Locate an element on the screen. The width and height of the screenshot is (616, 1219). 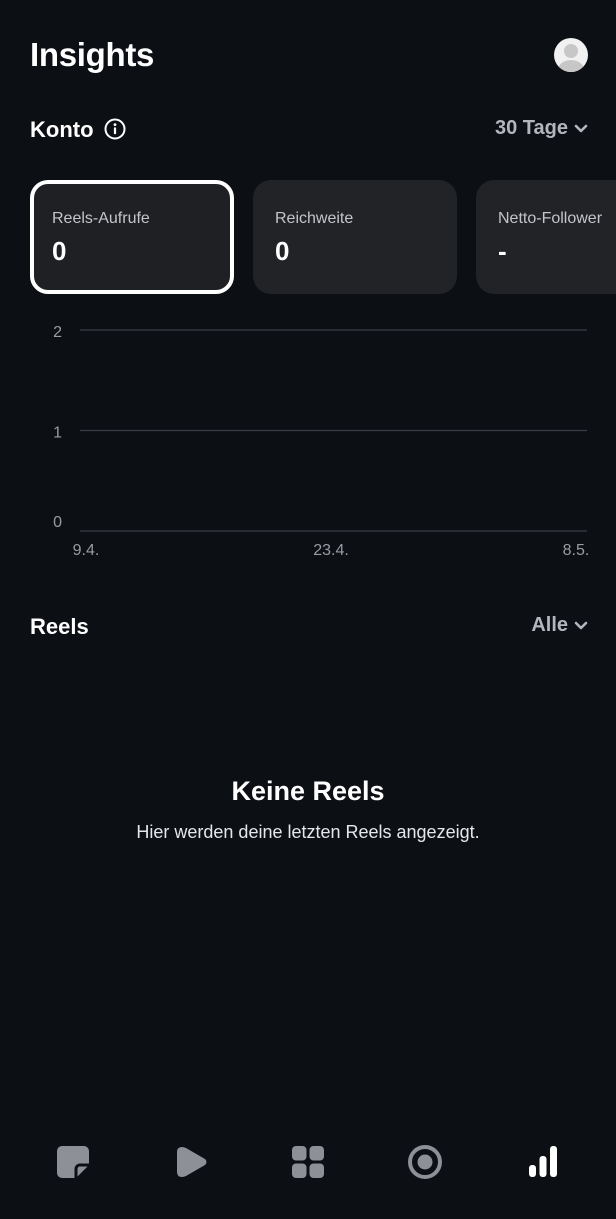
tab-insights is located at coordinates (543, 1162).